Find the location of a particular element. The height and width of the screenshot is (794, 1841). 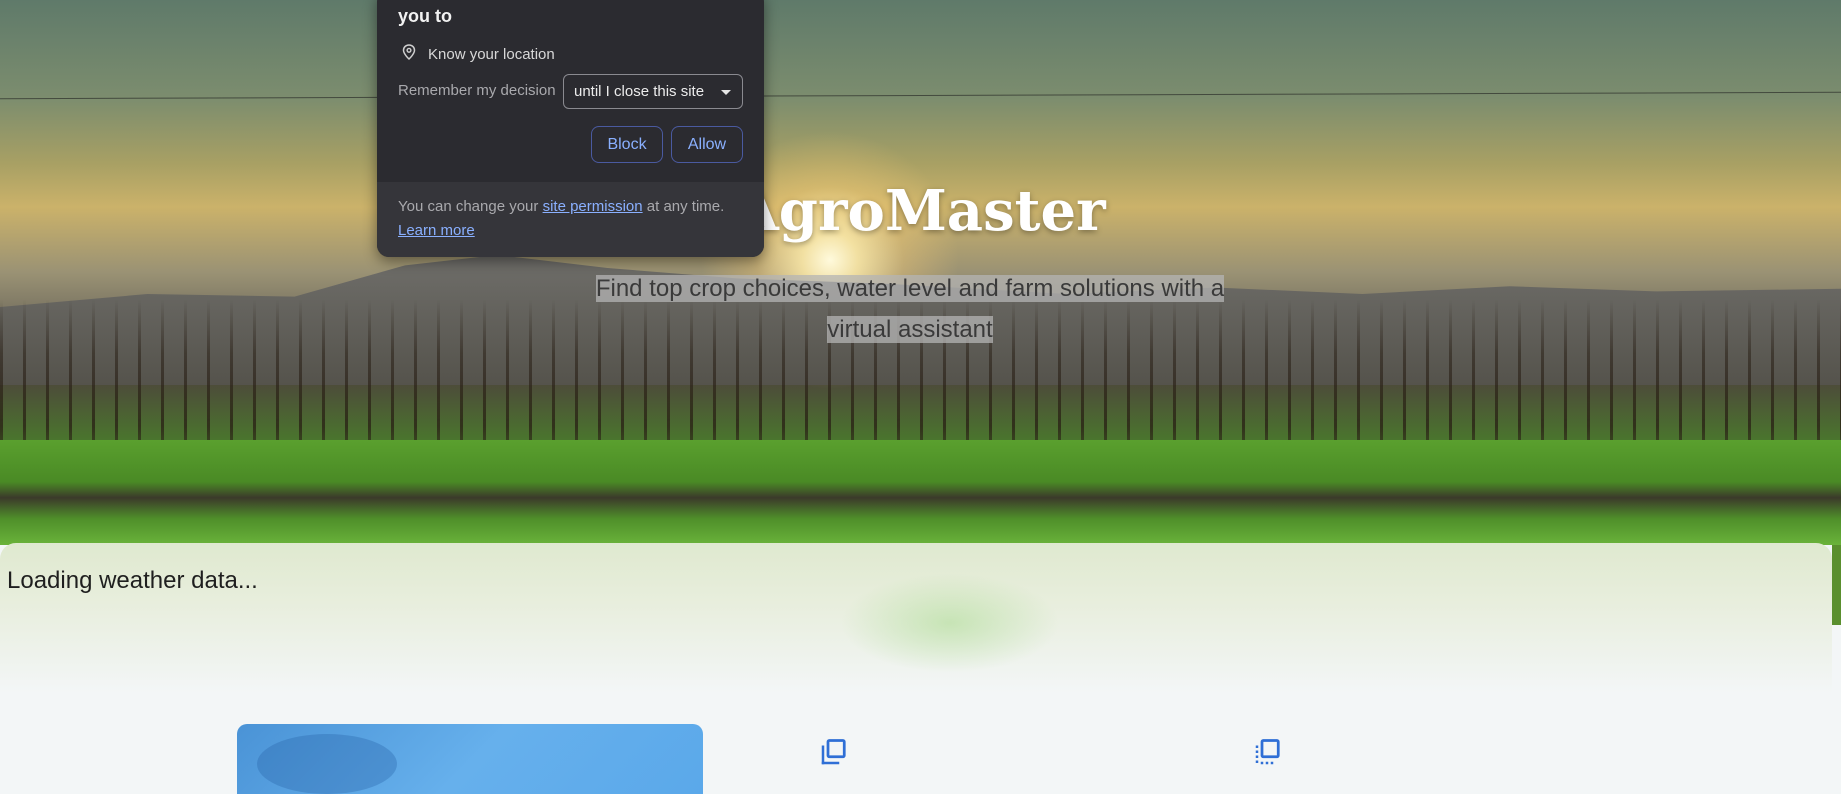

permission-row: Know your location is located at coordinates (478, 54).